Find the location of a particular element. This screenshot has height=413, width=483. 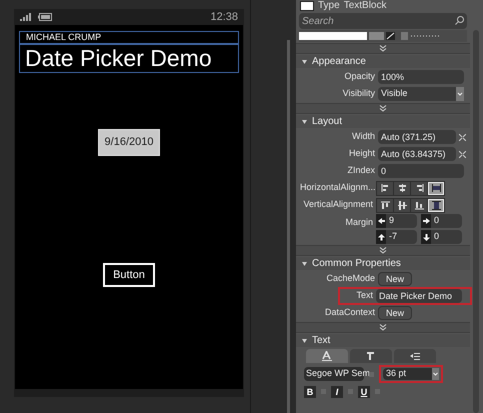

indent-icon is located at coordinates (415, 356).